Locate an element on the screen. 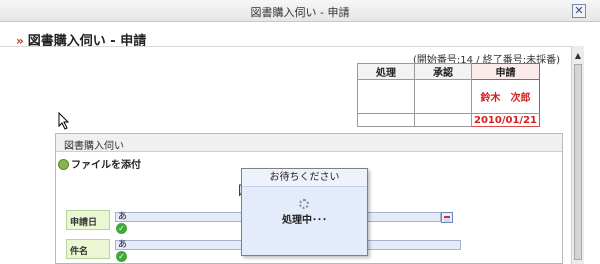 Image resolution: width=600 pixels, height=264 pixels. vertical-scrollbar: ▲ is located at coordinates (577, 155).